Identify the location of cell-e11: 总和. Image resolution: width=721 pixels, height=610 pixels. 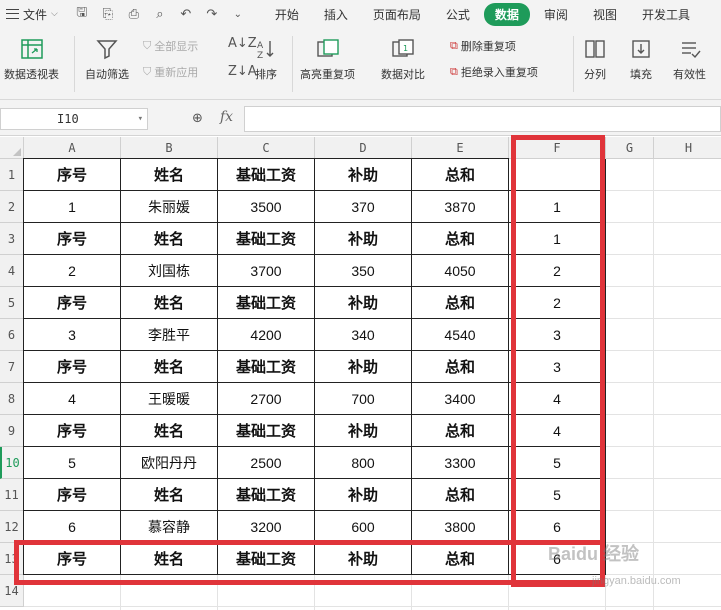
(460, 495).